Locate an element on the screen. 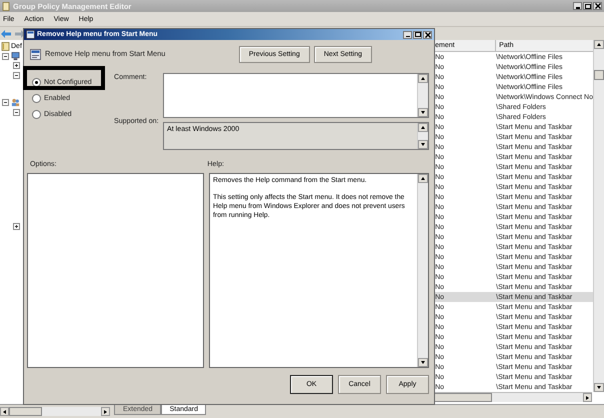 The height and width of the screenshot is (418, 604). back-arrow-icon is located at coordinates (6, 34).